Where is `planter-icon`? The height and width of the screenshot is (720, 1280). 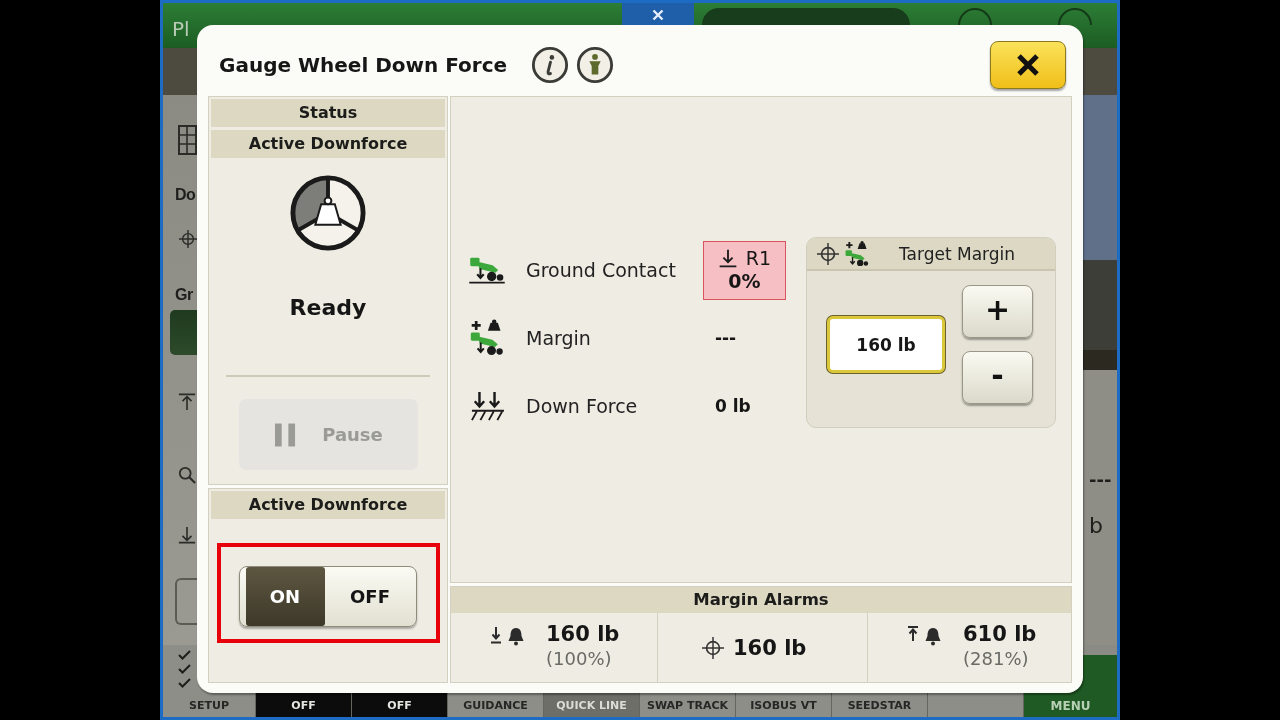 planter-icon is located at coordinates (487, 270).